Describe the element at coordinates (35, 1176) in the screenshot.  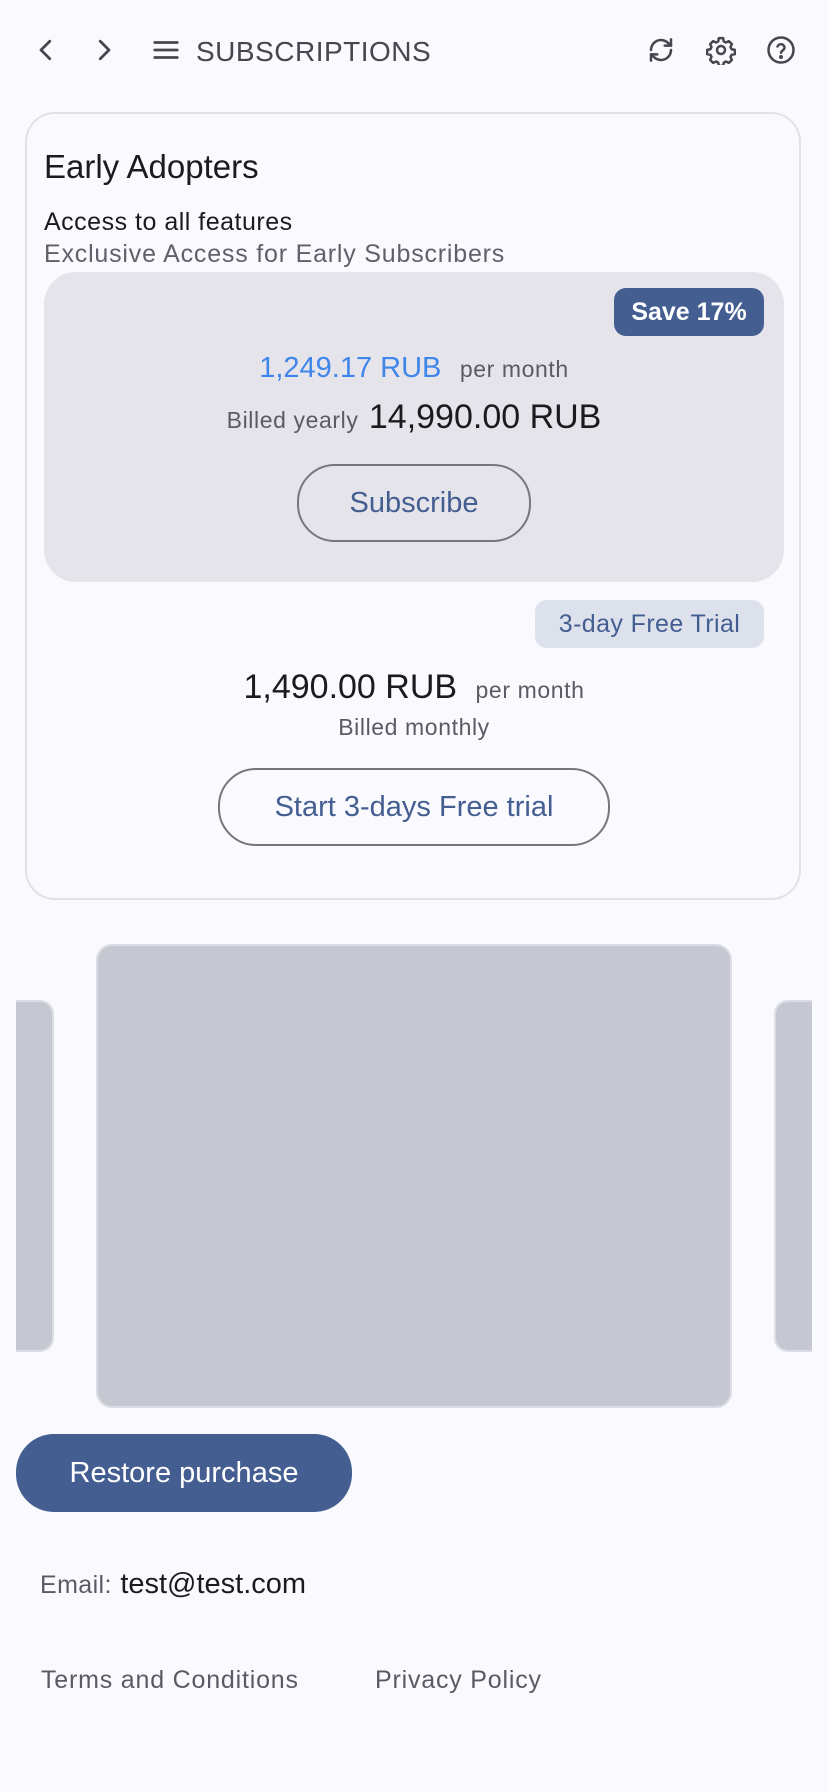
I see `carousel-prev-item` at that location.